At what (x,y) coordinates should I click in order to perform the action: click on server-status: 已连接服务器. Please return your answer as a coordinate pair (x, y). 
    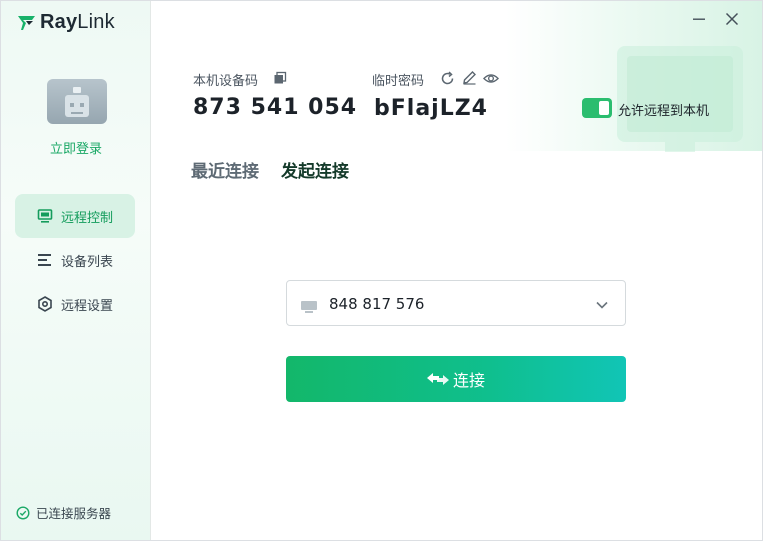
    Looking at the image, I should click on (63, 512).